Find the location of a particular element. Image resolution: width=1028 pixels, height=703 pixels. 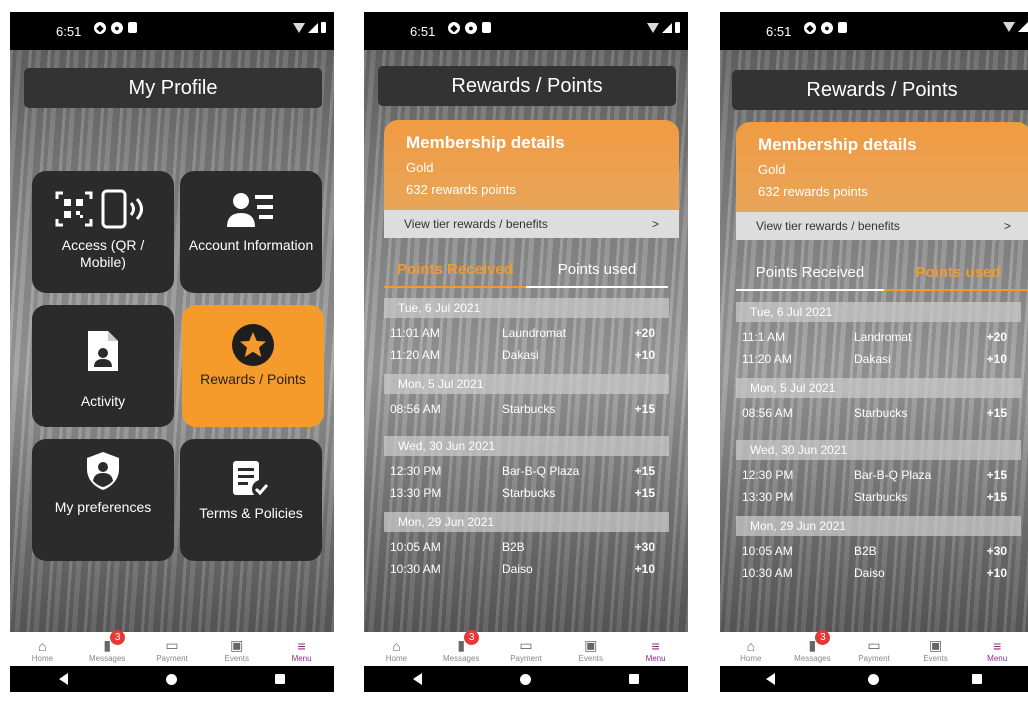

account-information-label: Account Information is located at coordinates (251, 245).